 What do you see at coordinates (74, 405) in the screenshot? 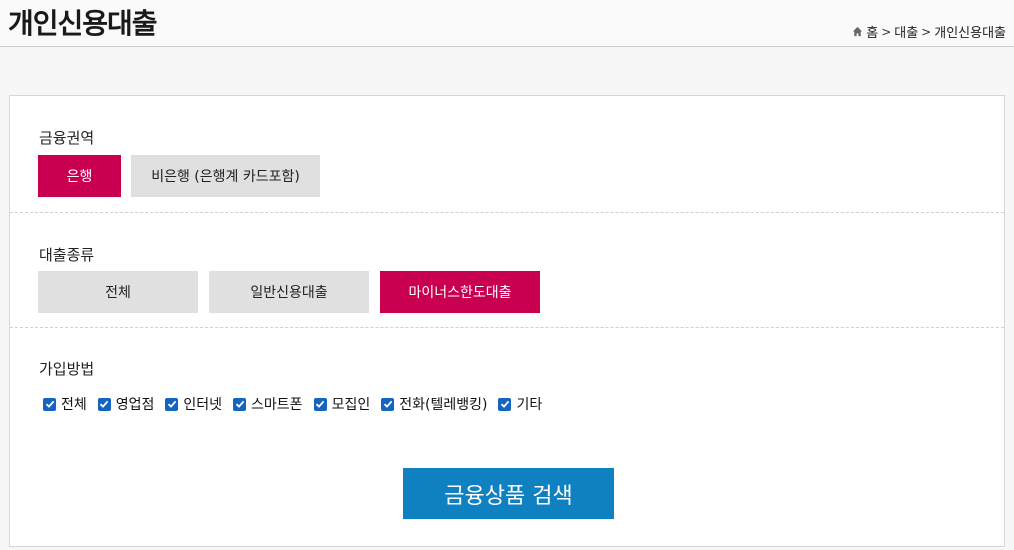
I see `join-method-all-label: 전체` at bounding box center [74, 405].